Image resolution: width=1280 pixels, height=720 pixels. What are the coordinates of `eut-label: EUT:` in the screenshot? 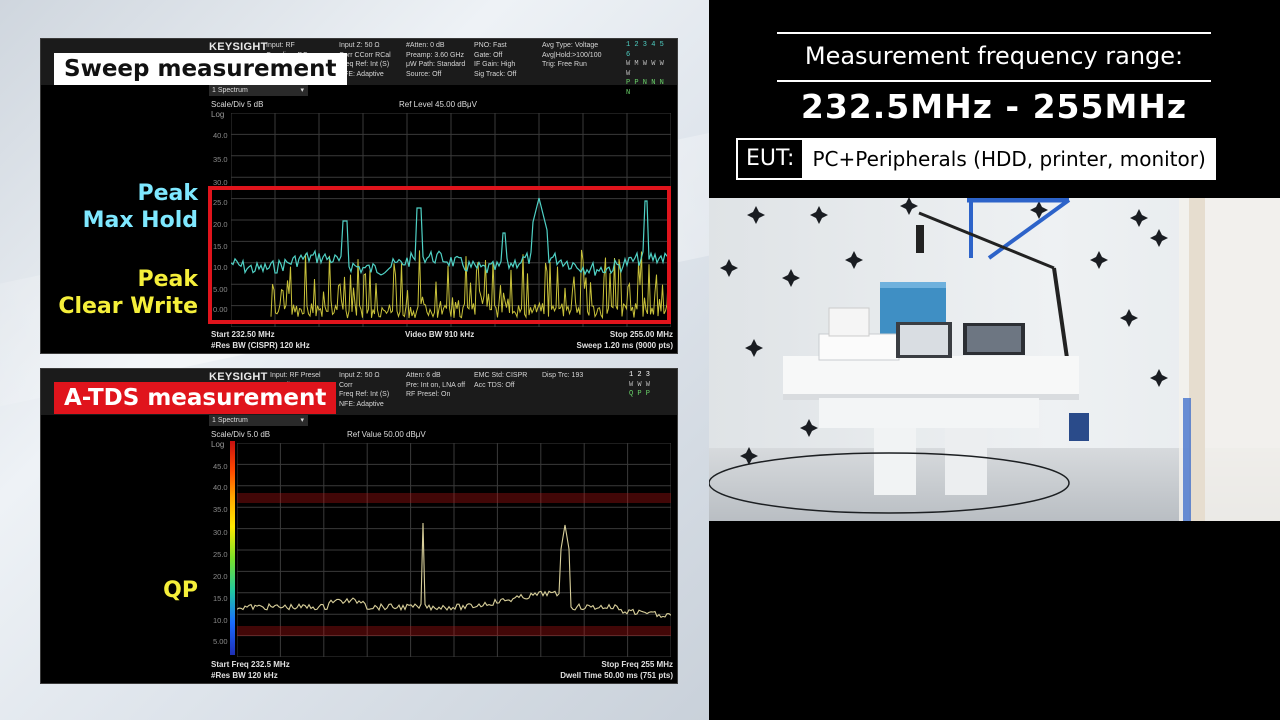 It's located at (771, 159).